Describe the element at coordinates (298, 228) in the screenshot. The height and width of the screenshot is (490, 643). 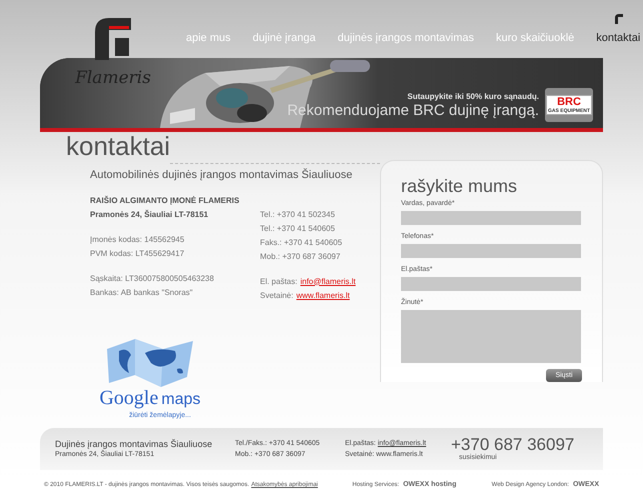
I see `phone-number: Tel.: +370 41 540605` at that location.